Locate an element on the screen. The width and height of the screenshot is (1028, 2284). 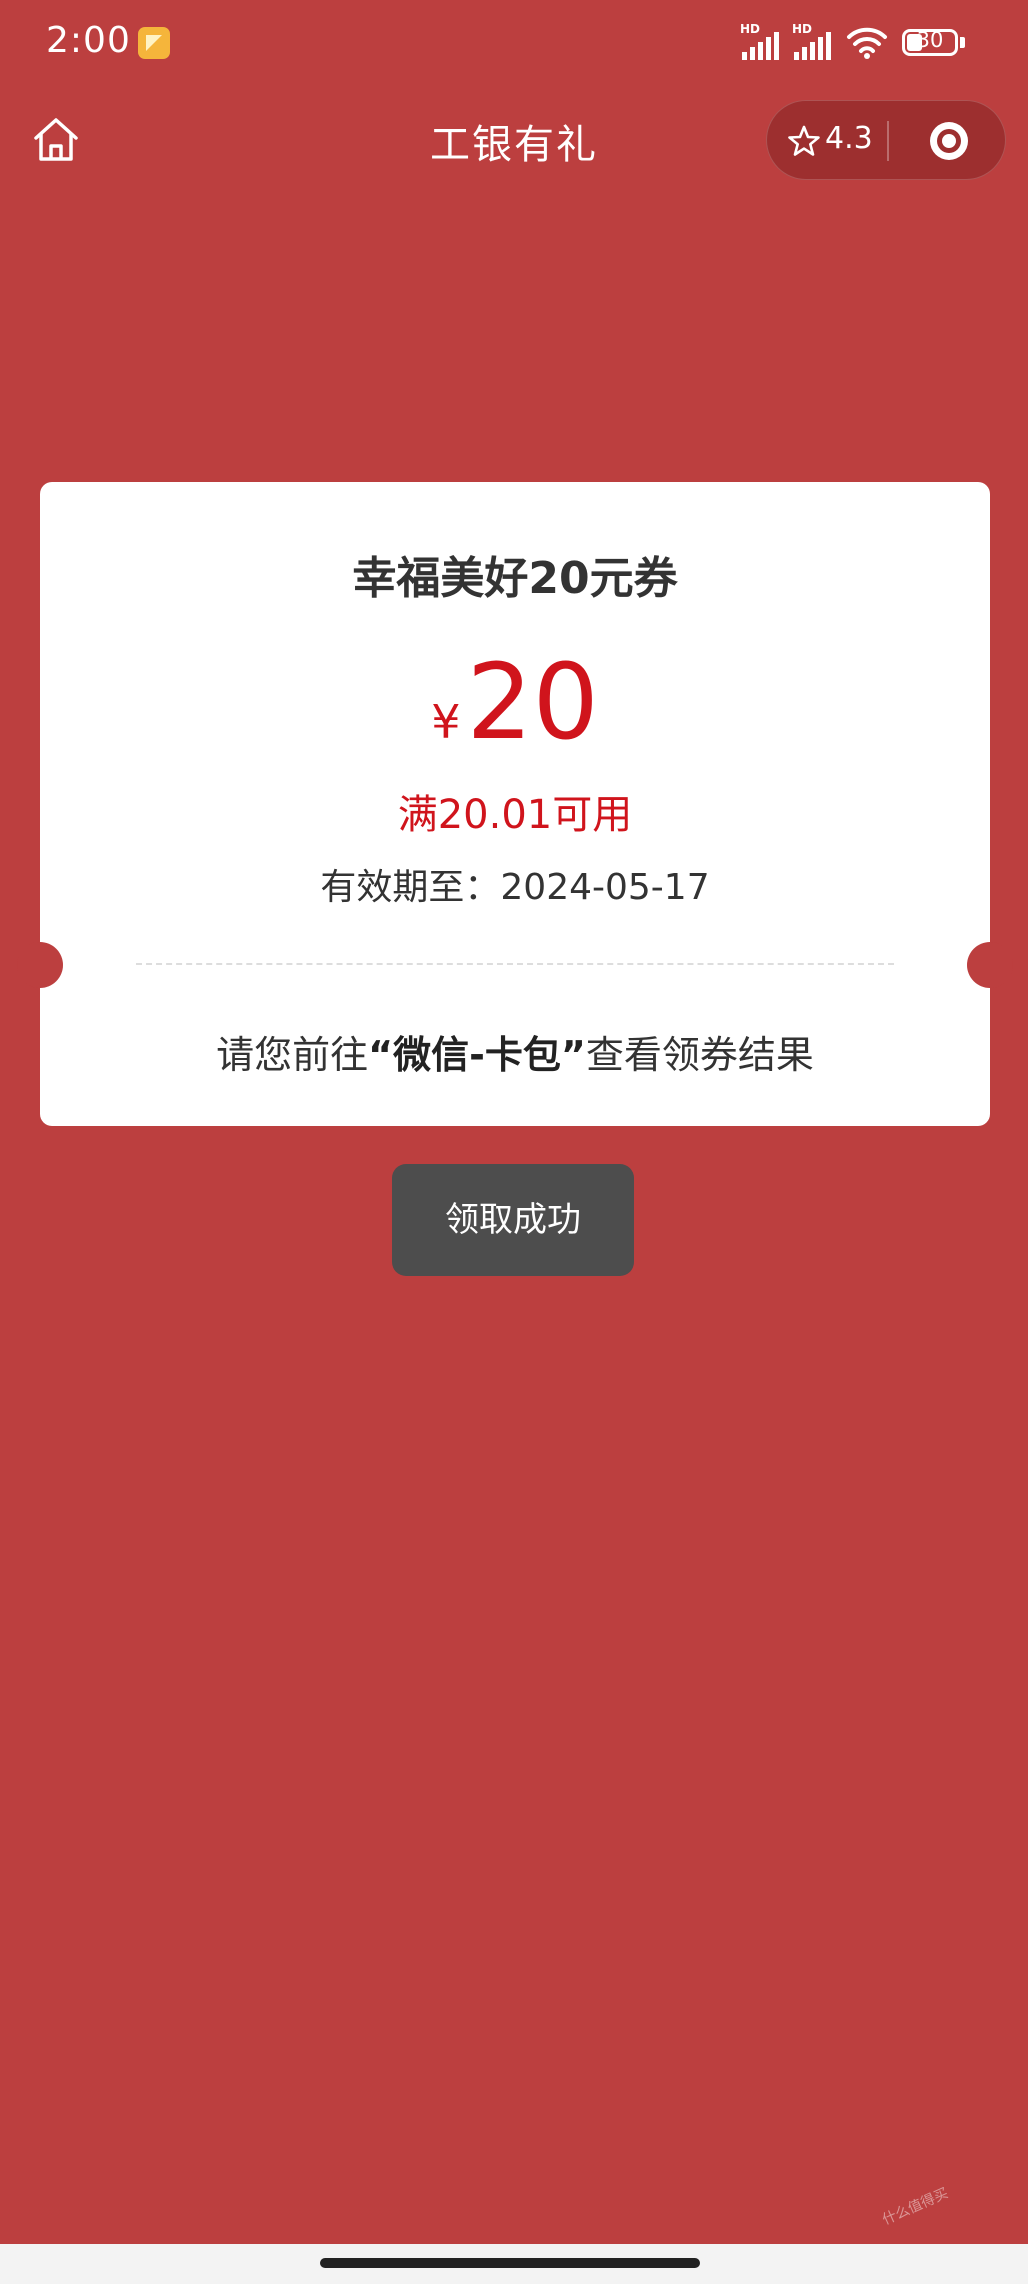
success-toast: 领取成功 is located at coordinates (513, 1220).